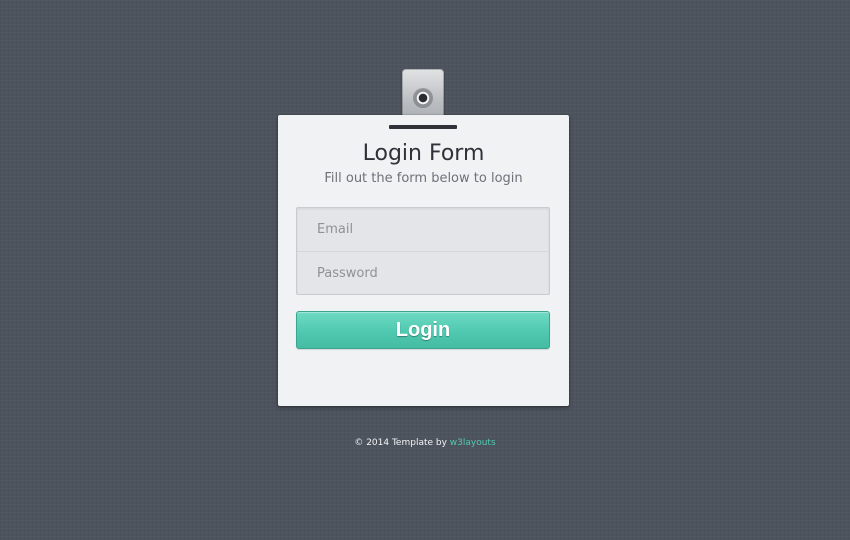 Image resolution: width=850 pixels, height=540 pixels. What do you see at coordinates (423, 153) in the screenshot?
I see `page-title: Login Form` at bounding box center [423, 153].